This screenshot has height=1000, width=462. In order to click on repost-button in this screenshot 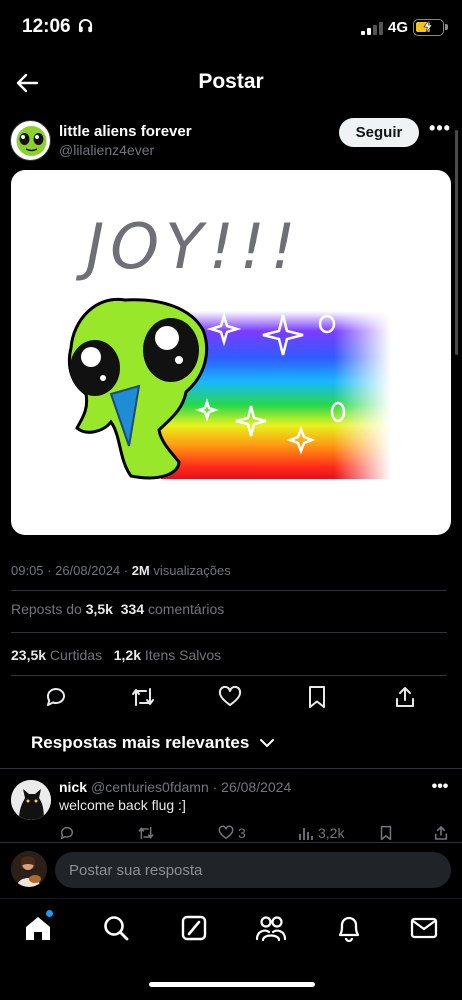, I will do `click(143, 697)`.